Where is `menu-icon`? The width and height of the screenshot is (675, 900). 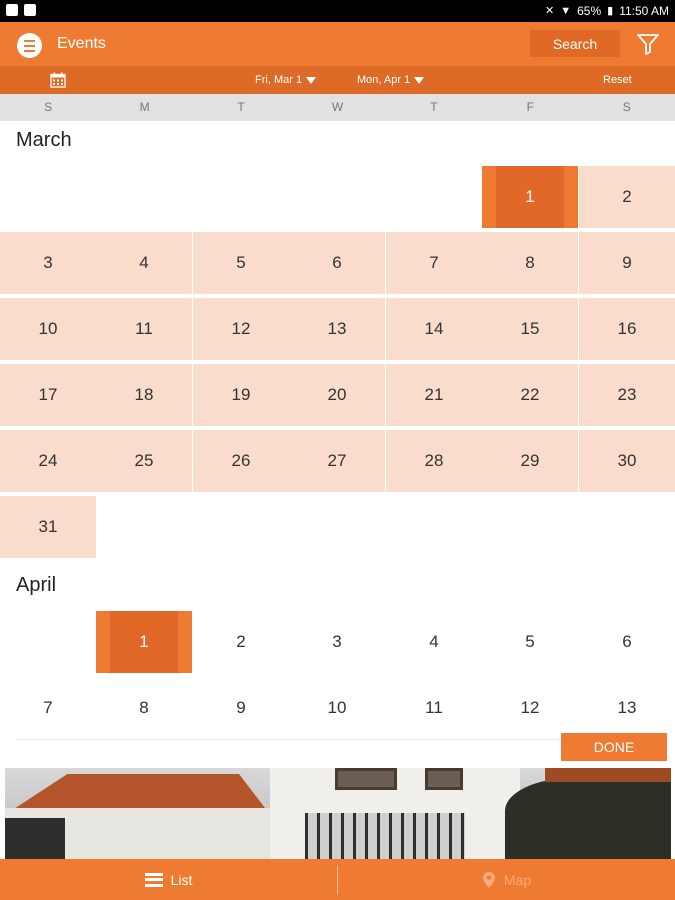 menu-icon is located at coordinates (29, 45).